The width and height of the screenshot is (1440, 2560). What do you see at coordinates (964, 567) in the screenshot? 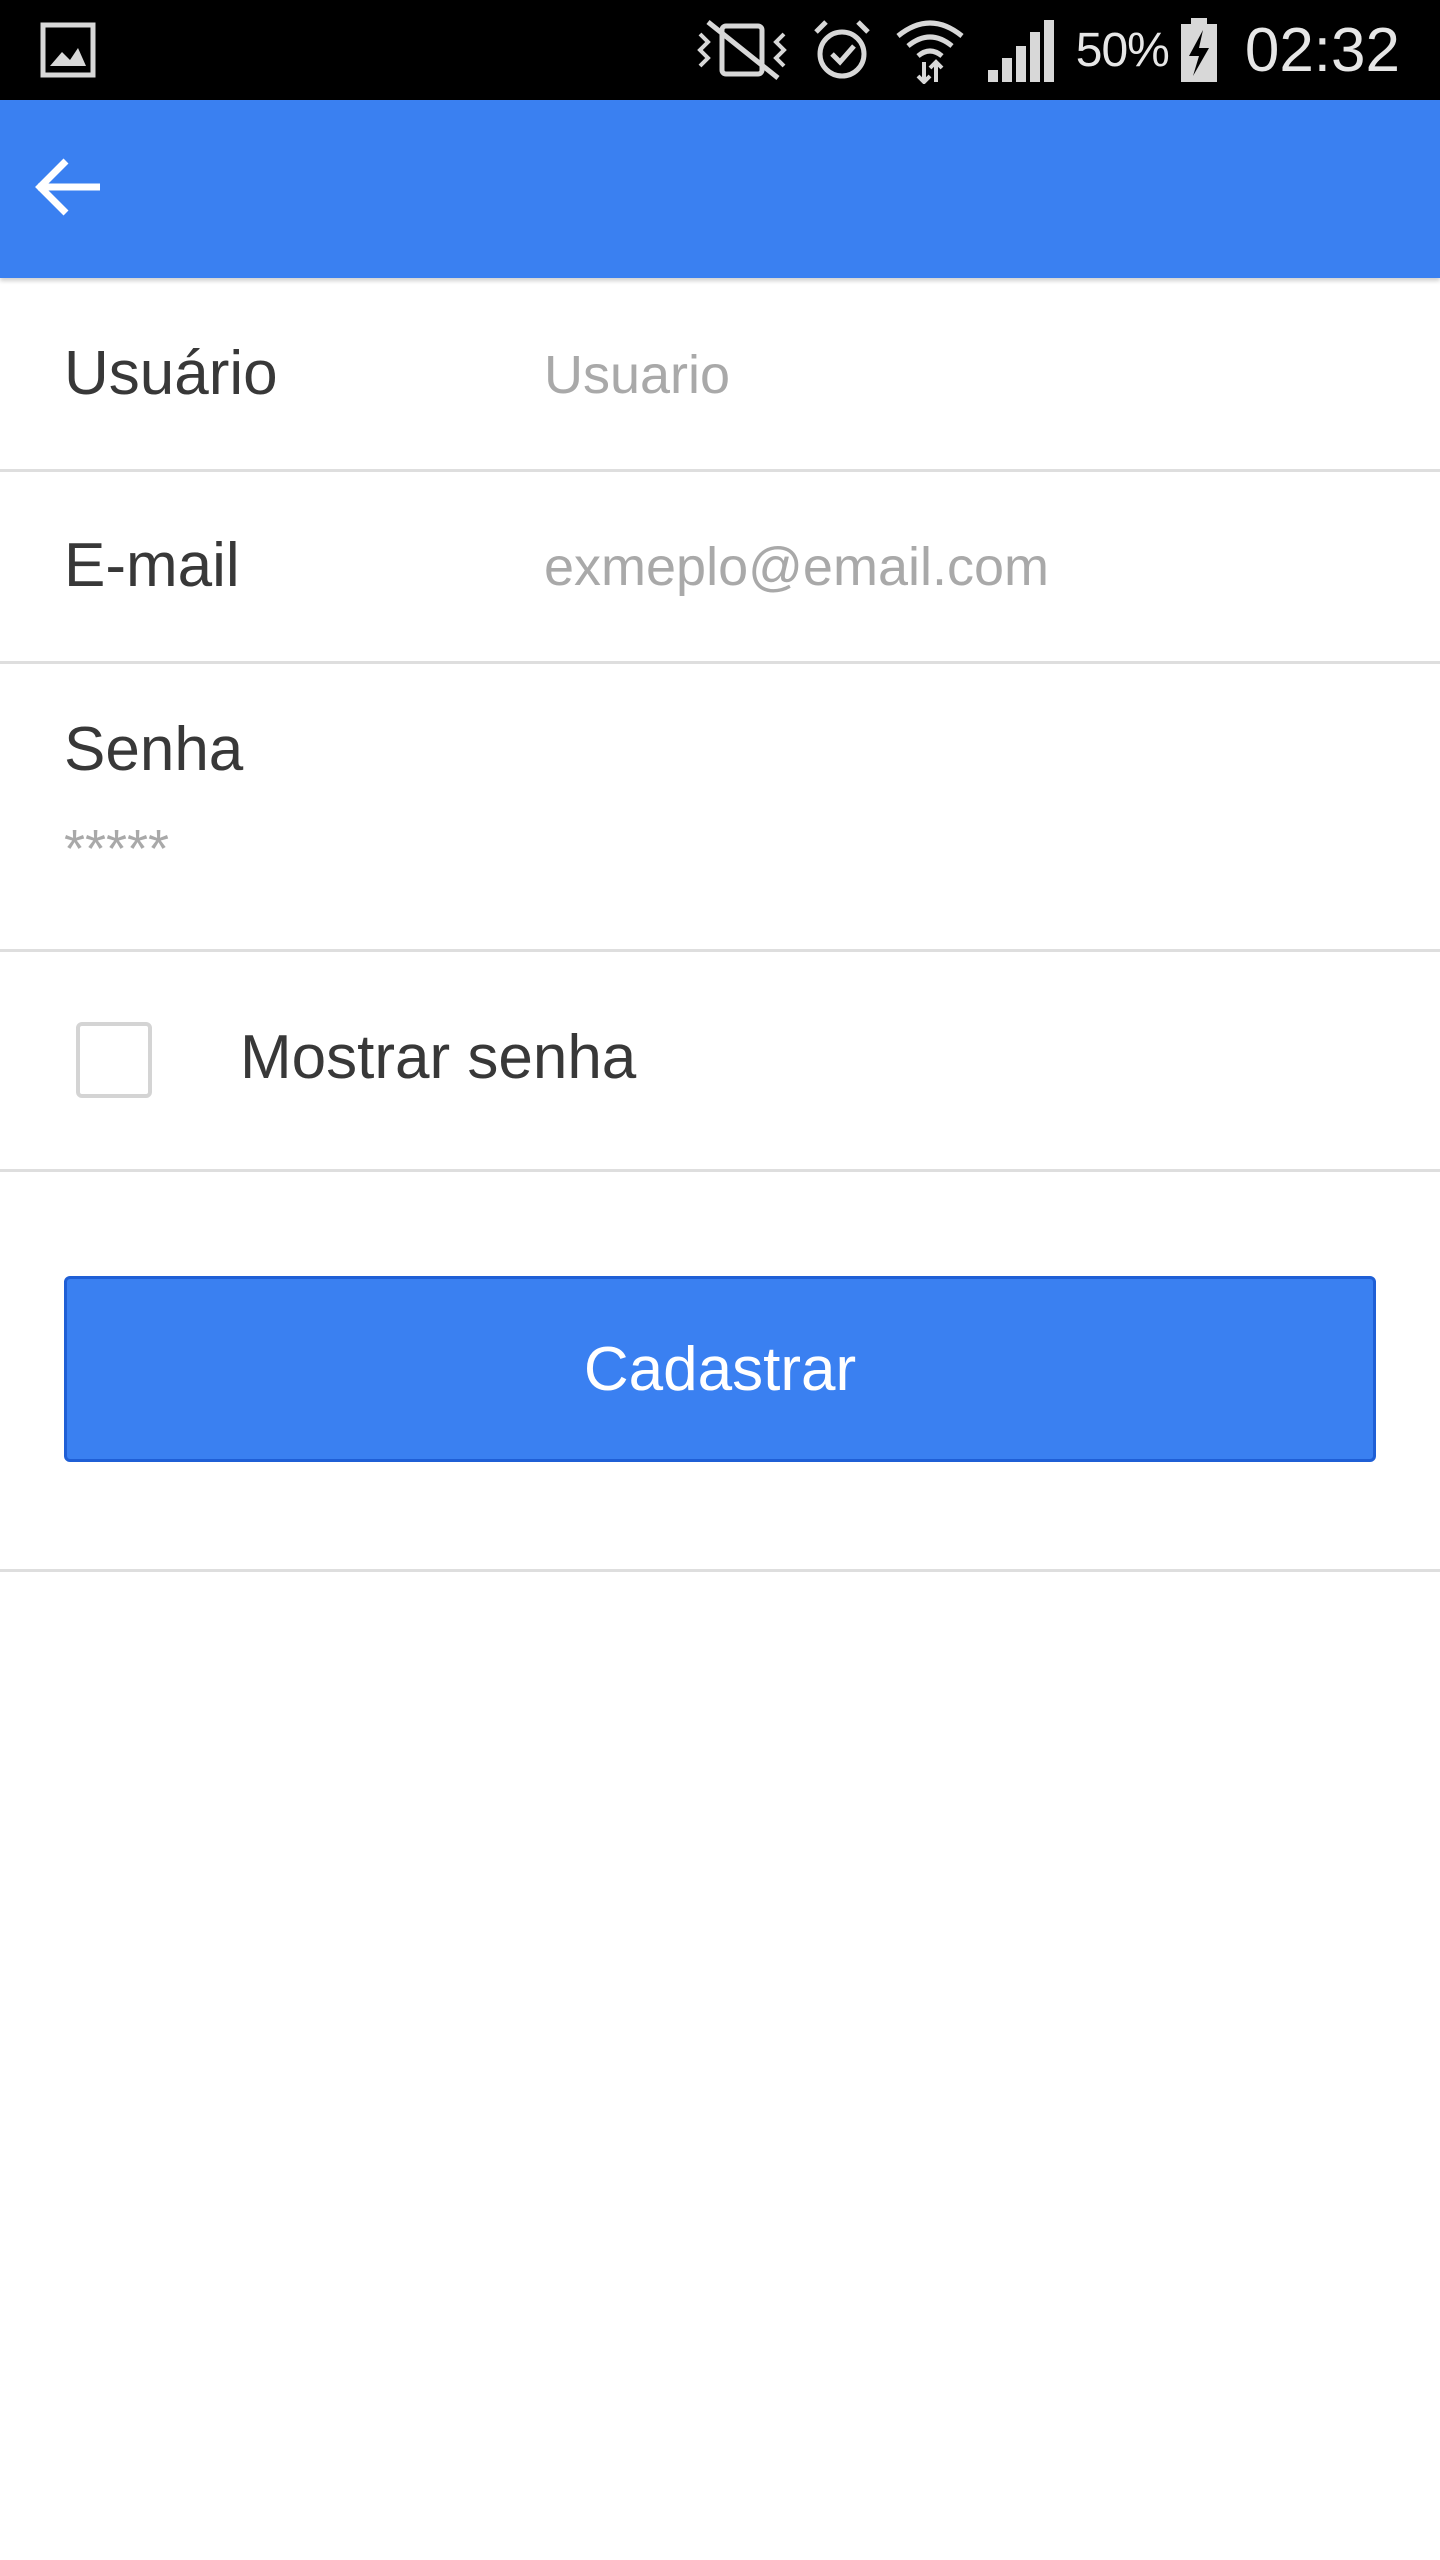
I see `email-input` at bounding box center [964, 567].